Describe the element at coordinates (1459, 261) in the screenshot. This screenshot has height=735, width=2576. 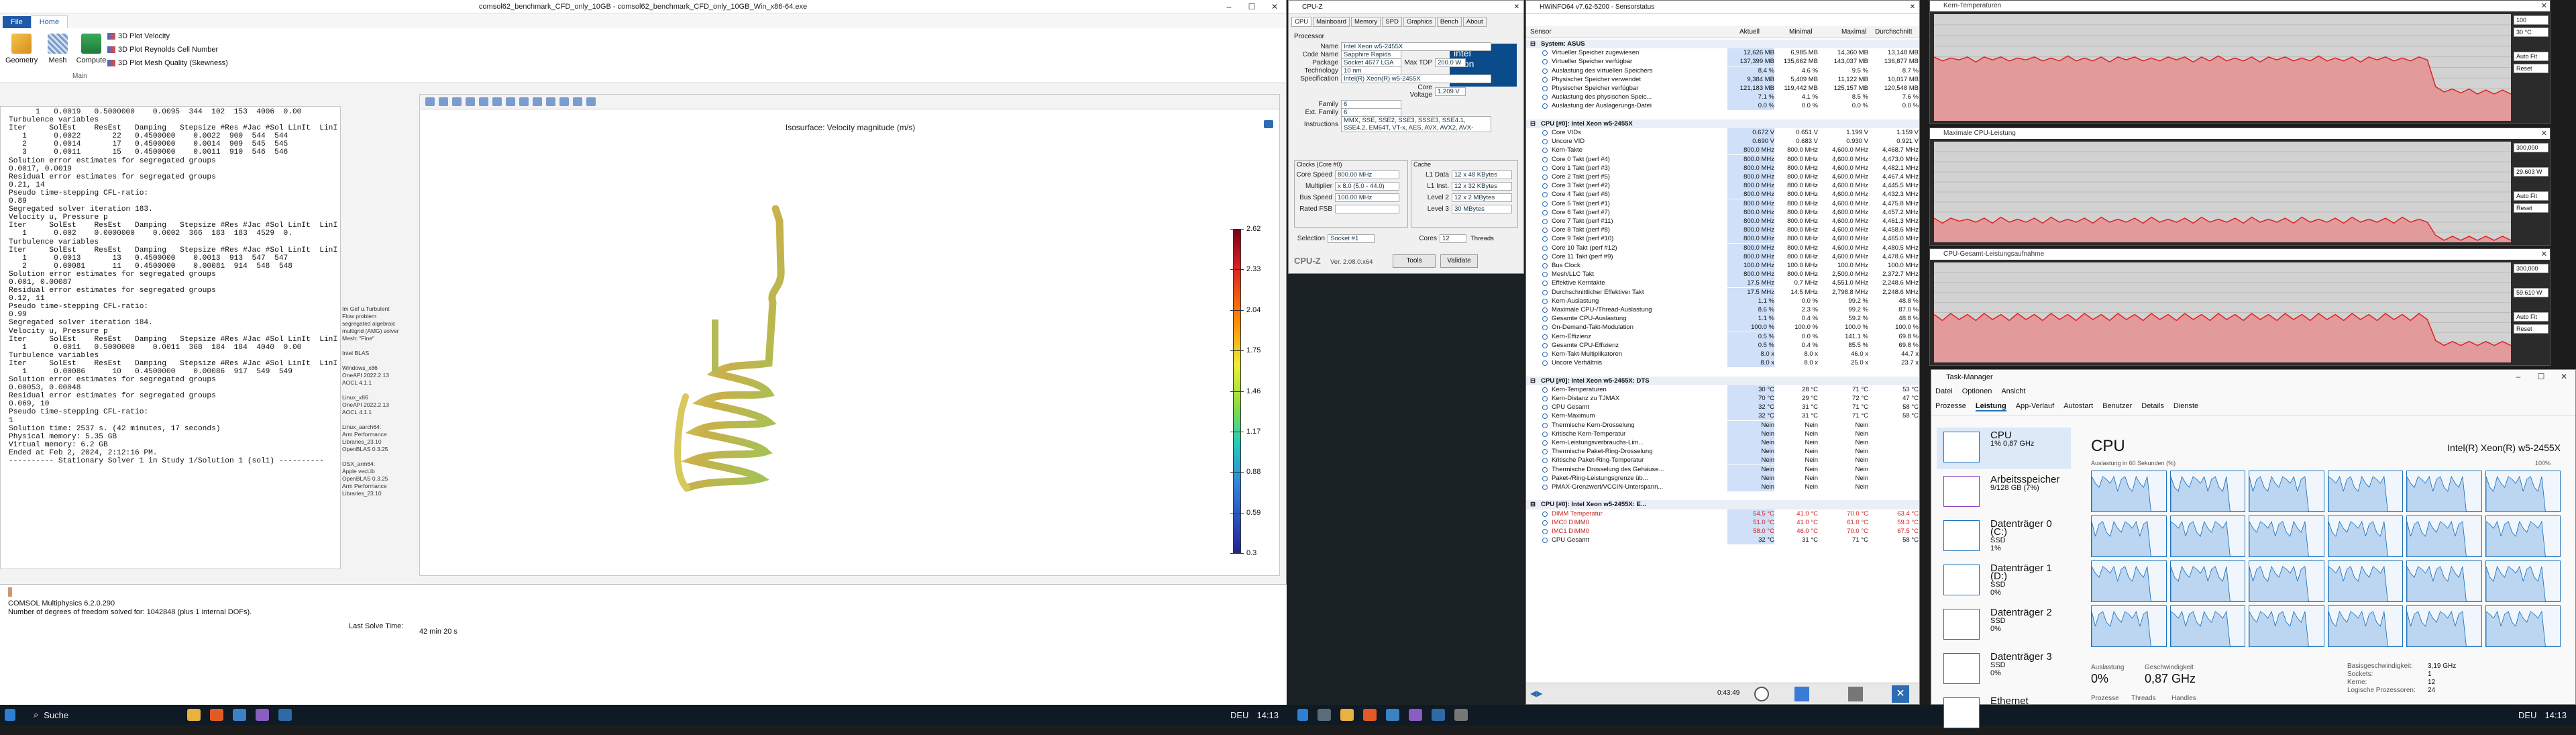
I see `validate-button: Validate` at that location.